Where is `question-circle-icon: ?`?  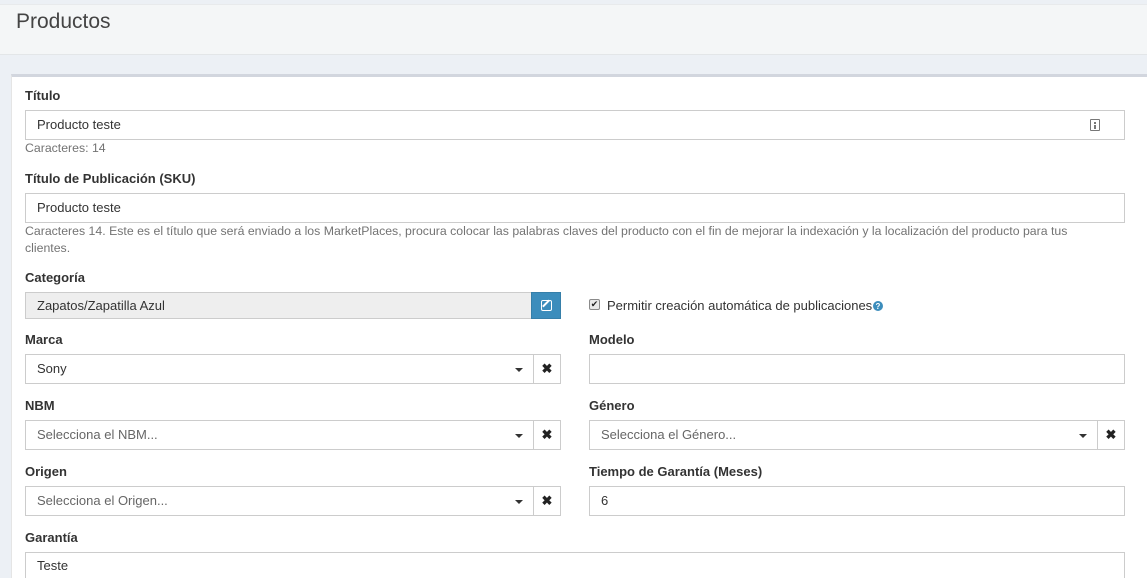
question-circle-icon: ? is located at coordinates (878, 306).